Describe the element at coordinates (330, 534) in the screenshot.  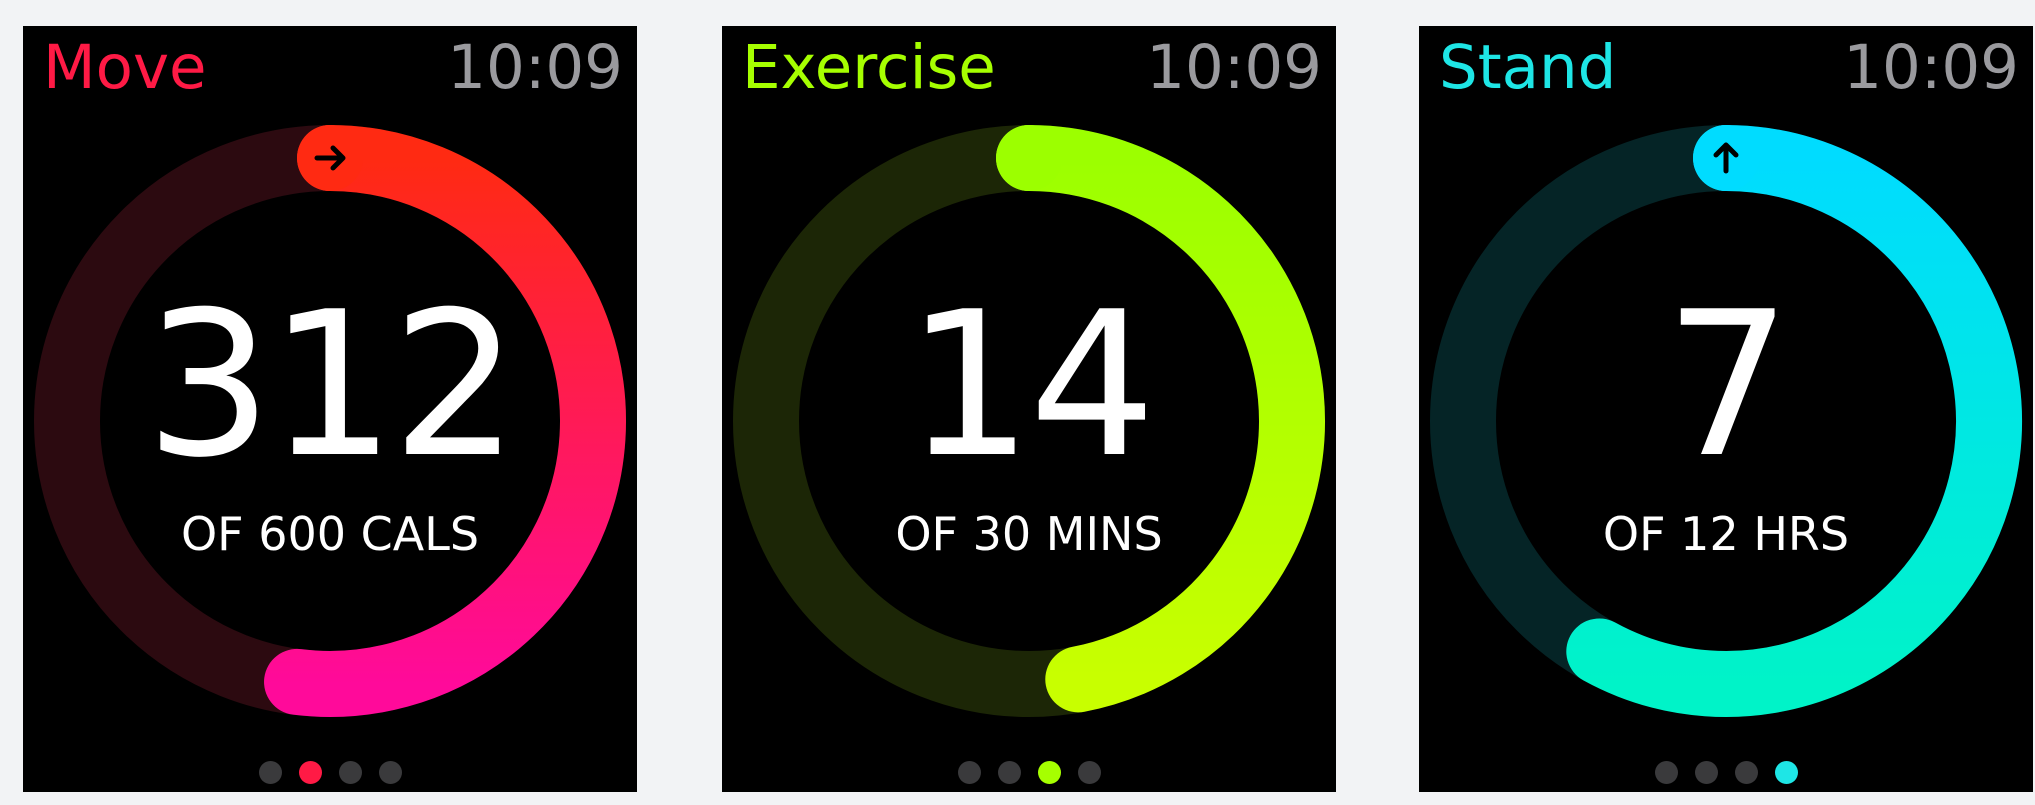
I see `move-goal-label: OF 600 CALS` at that location.